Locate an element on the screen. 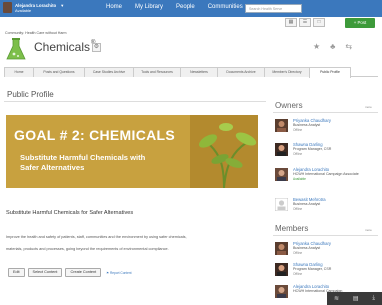  favorite-icon: ♣ is located at coordinates (332, 46).